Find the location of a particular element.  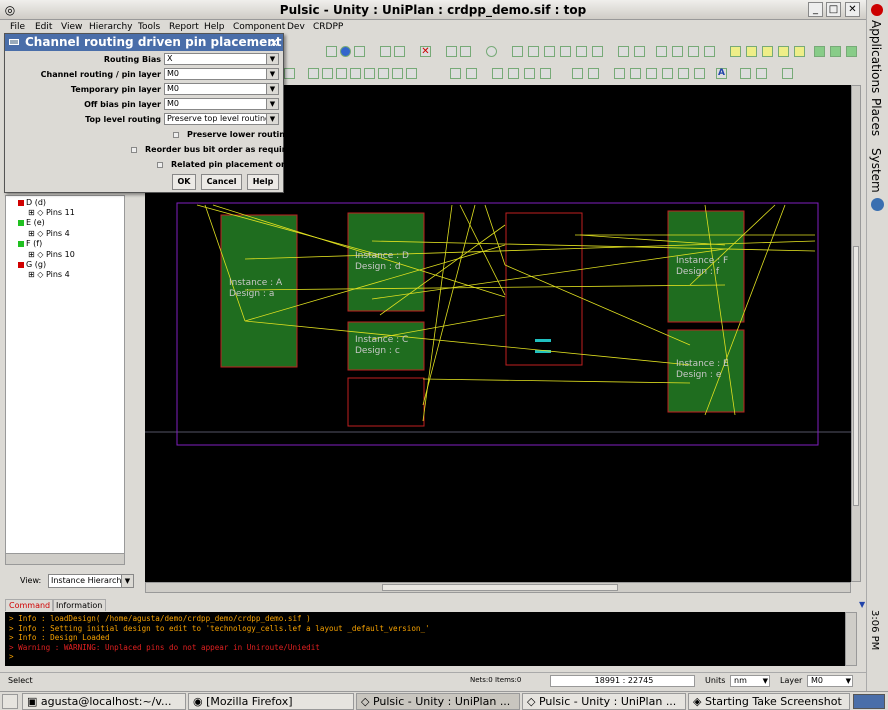

tab-information: Information is located at coordinates (79, 605).